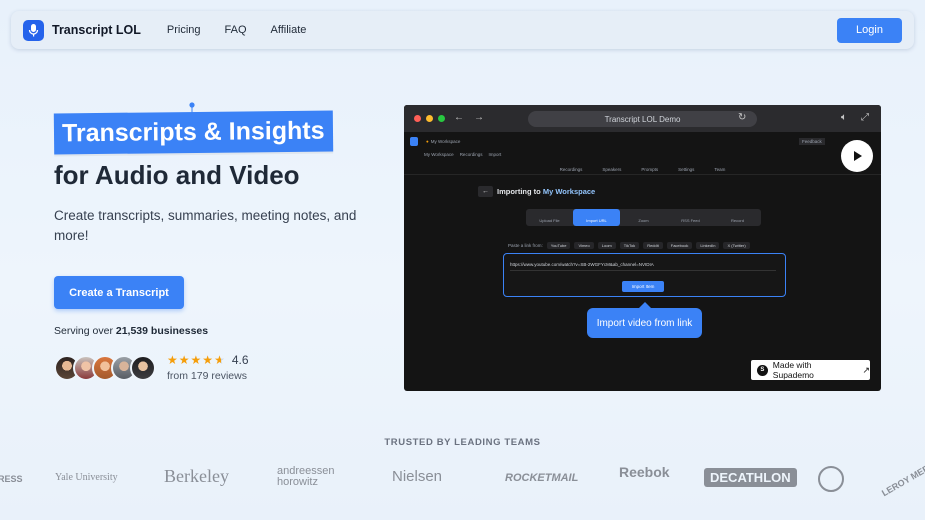  What do you see at coordinates (542, 478) in the screenshot?
I see `logo-rocketmail: ROCKETMAIL` at bounding box center [542, 478].